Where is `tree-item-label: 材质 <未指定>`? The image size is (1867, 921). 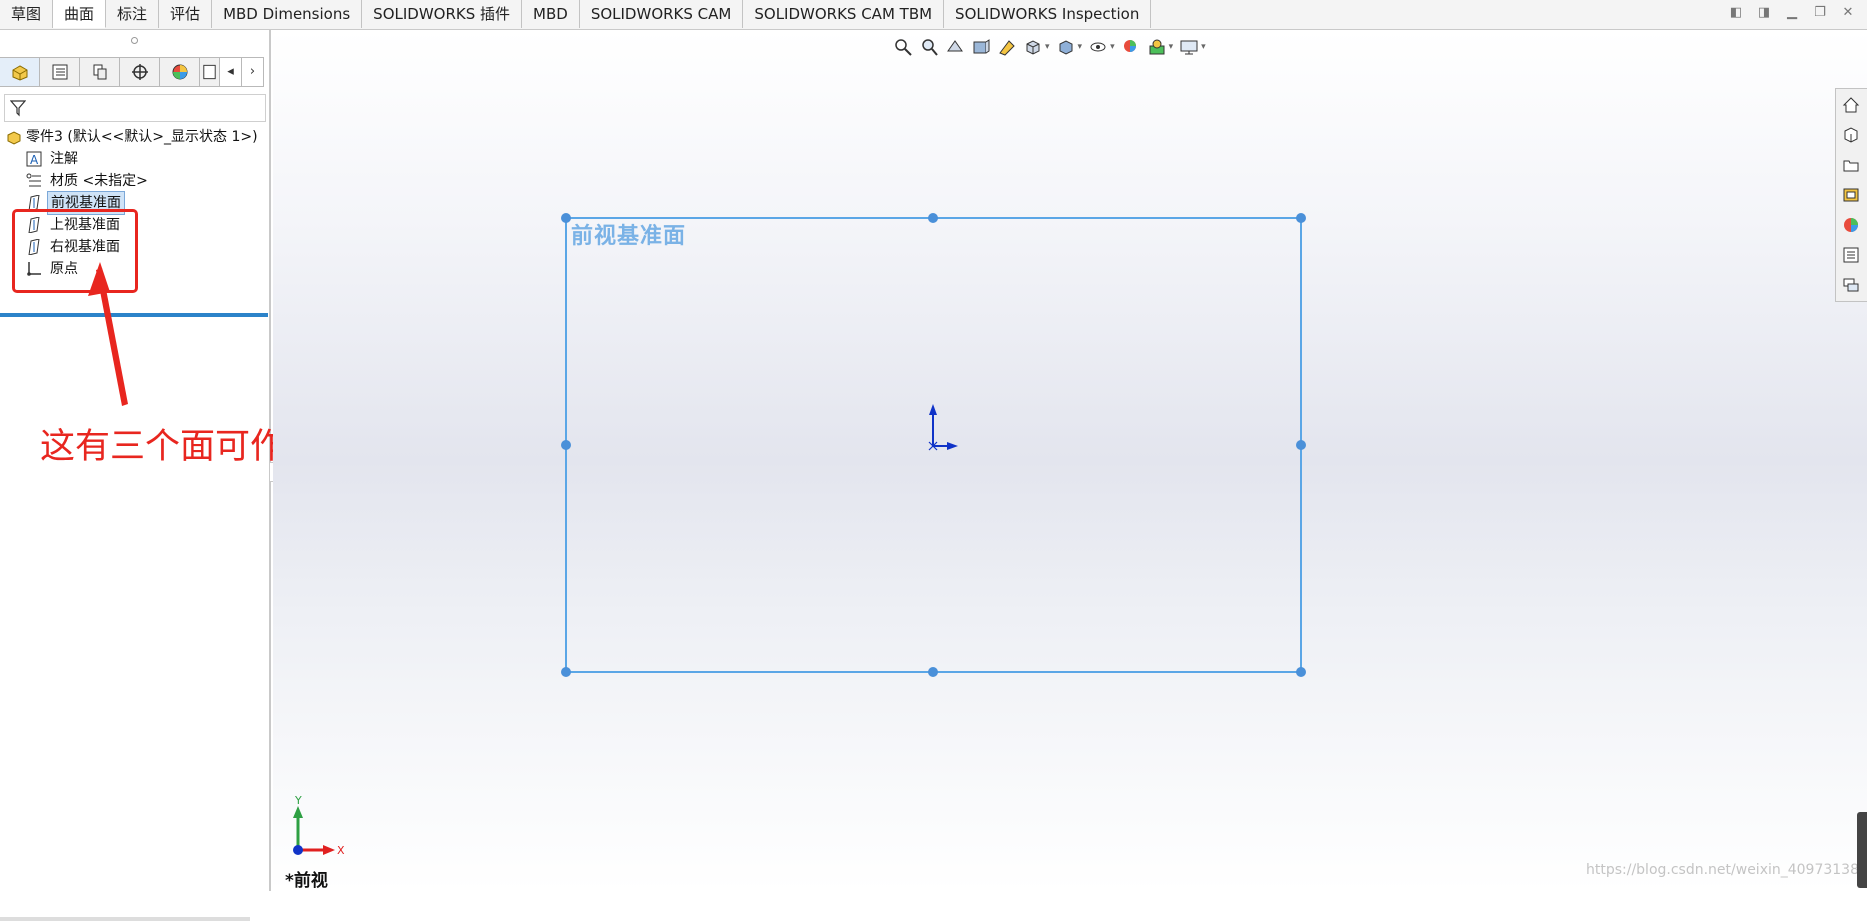 tree-item-label: 材质 <未指定> is located at coordinates (99, 181).